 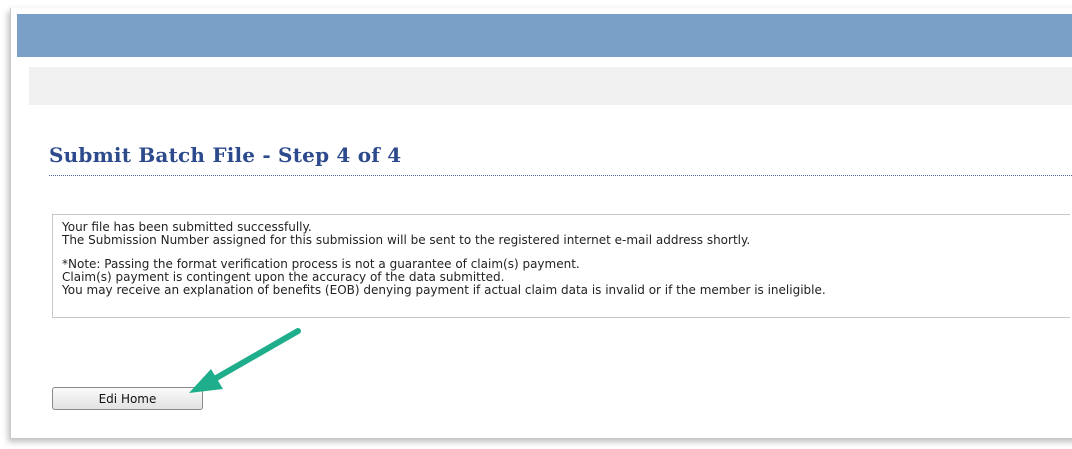 I want to click on header-bar, so click(x=544, y=35).